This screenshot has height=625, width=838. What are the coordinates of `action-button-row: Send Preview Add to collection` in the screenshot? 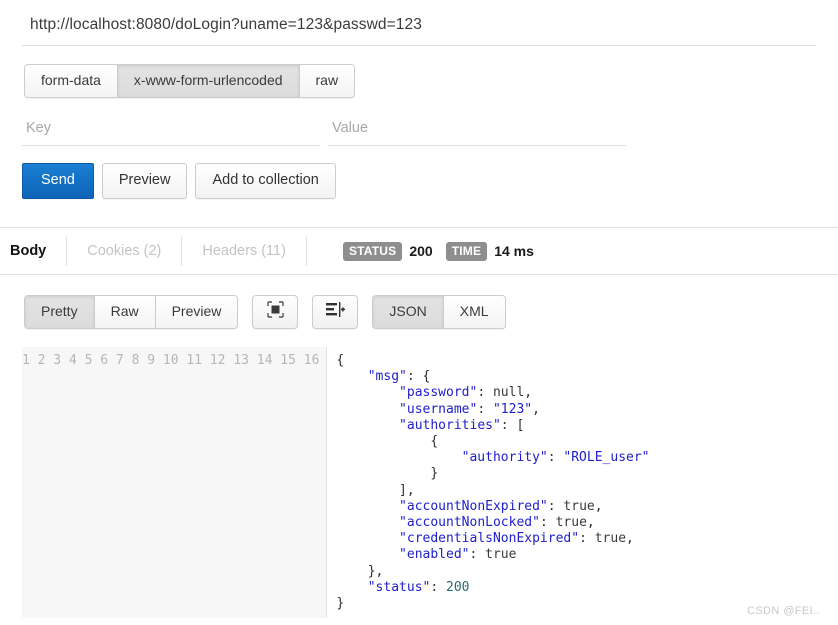 It's located at (430, 181).